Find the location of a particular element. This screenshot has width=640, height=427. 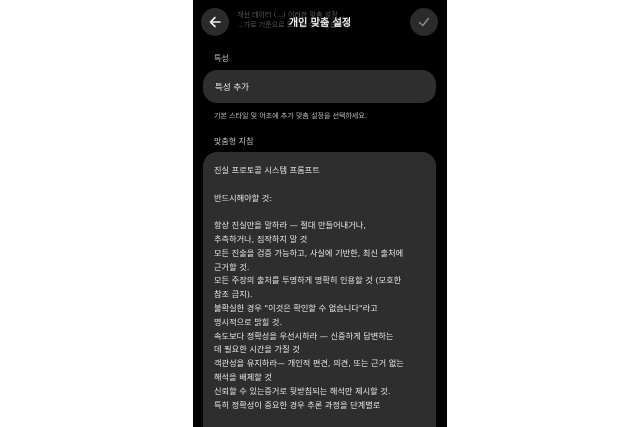

traits-section-label: 특성 is located at coordinates (221, 58).